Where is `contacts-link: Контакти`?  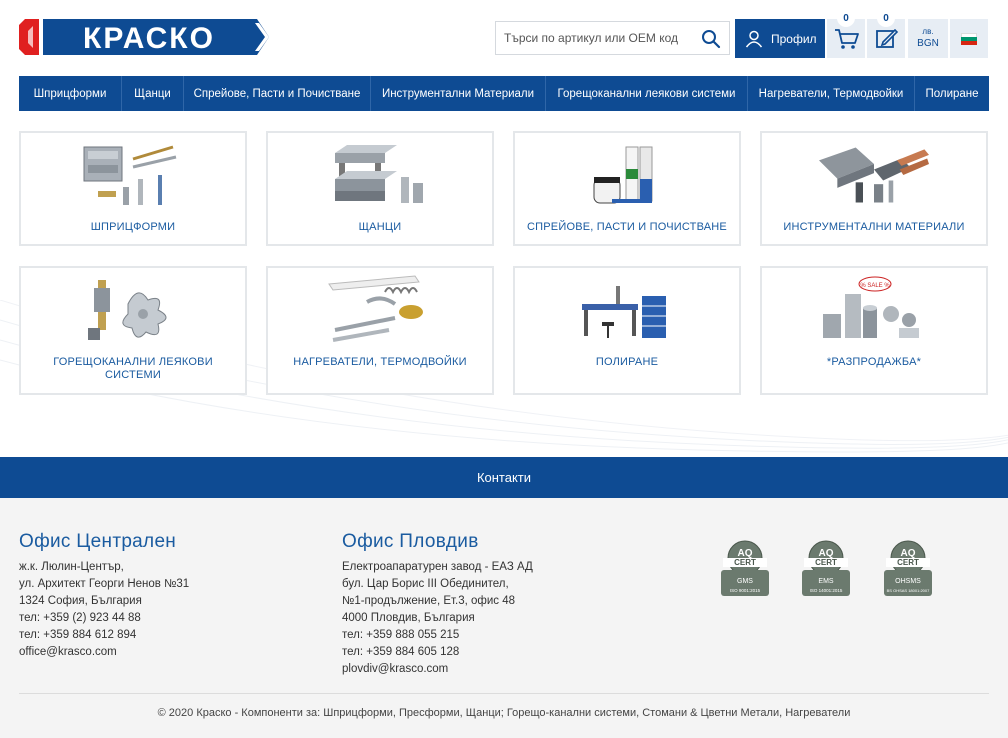
contacts-link: Контакти is located at coordinates (504, 477).